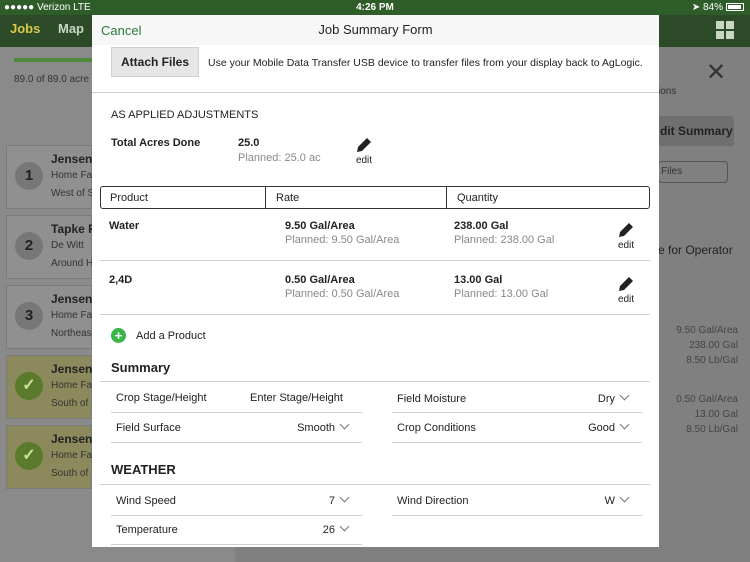 The width and height of the screenshot is (750, 562). What do you see at coordinates (713, 345) in the screenshot?
I see `bg-qty-value: 238.00 Gal` at bounding box center [713, 345].